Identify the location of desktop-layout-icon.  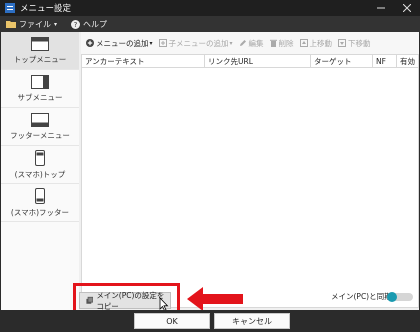
(40, 43).